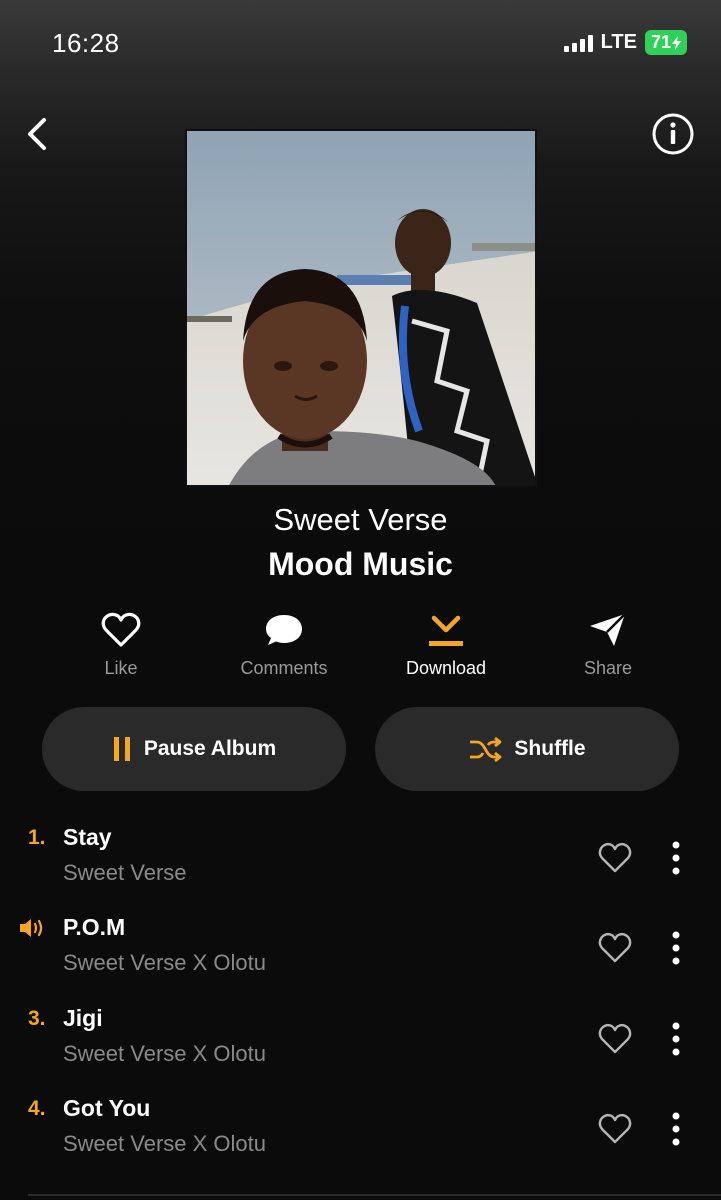 The image size is (721, 1200). I want to click on comments-button: Comments, so click(284, 644).